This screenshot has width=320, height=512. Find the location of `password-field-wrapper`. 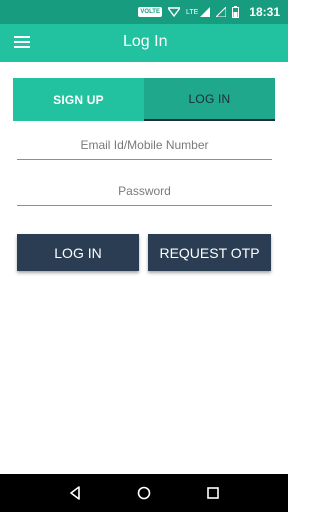

password-field-wrapper is located at coordinates (144, 191).